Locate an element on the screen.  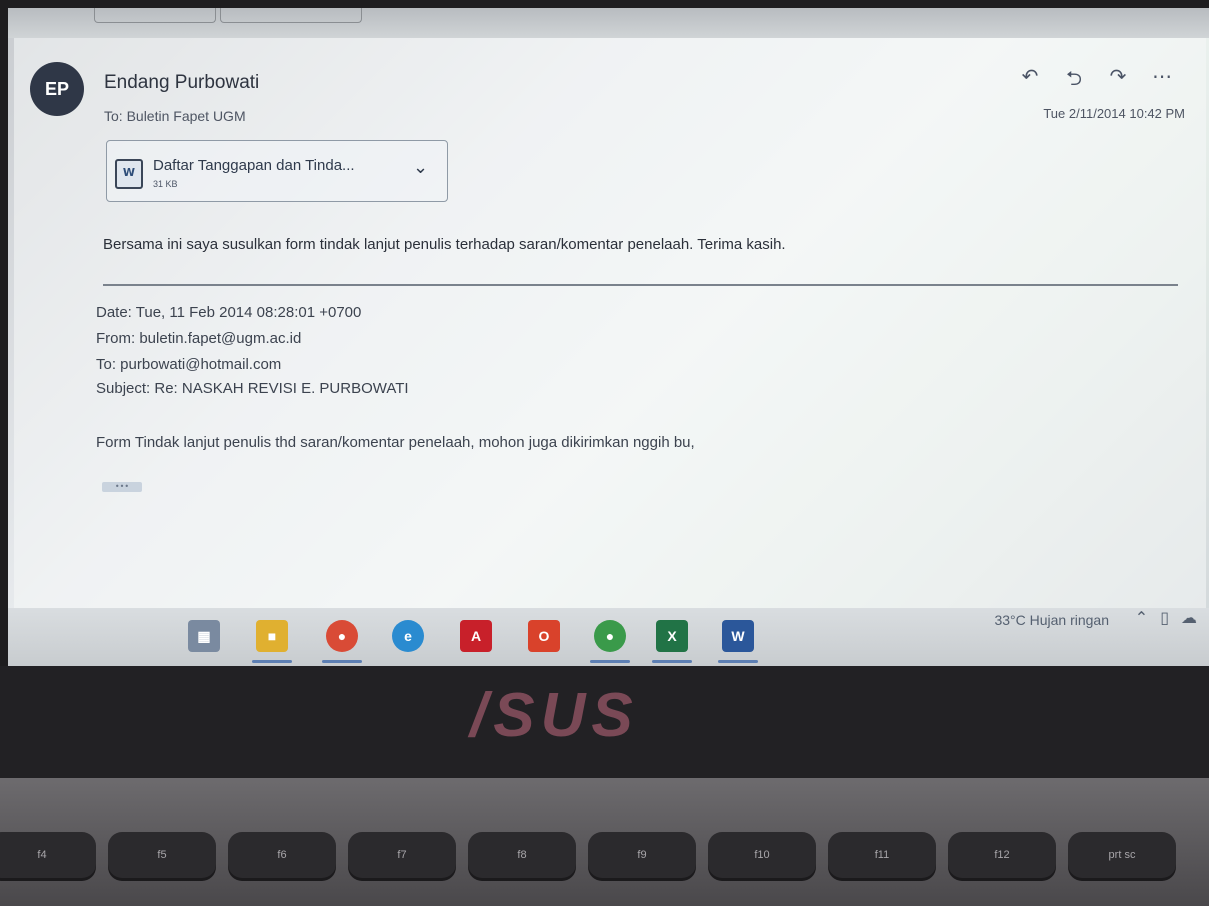
reply-icon: ↶ is located at coordinates (1030, 81).